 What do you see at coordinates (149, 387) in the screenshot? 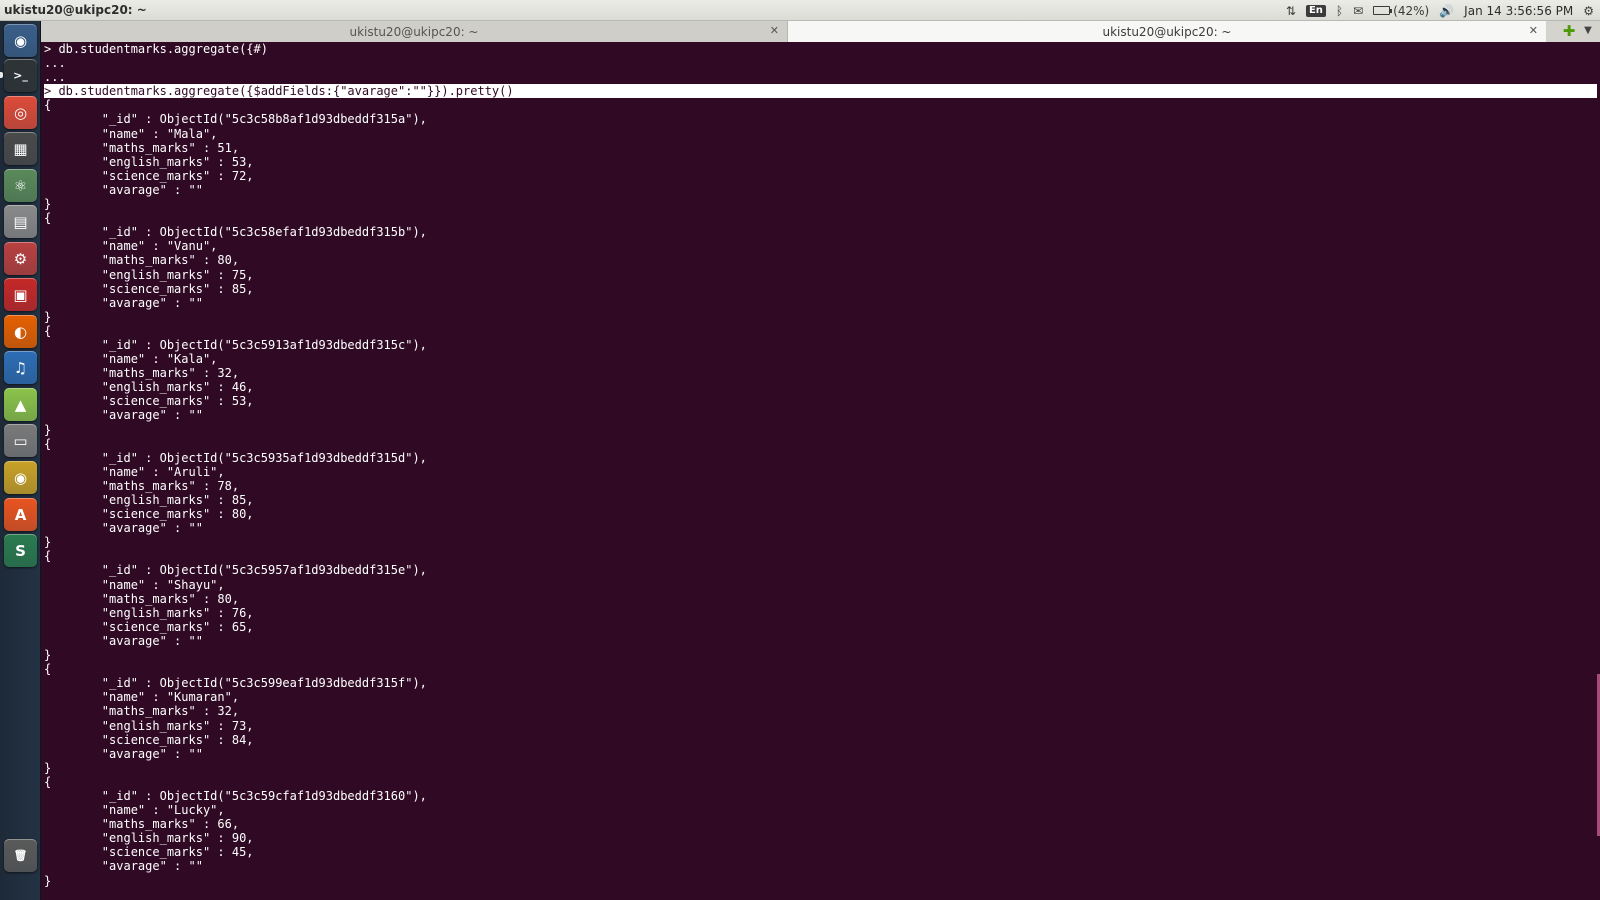
I see `terminal-line: "english_marks" : 46,` at bounding box center [149, 387].